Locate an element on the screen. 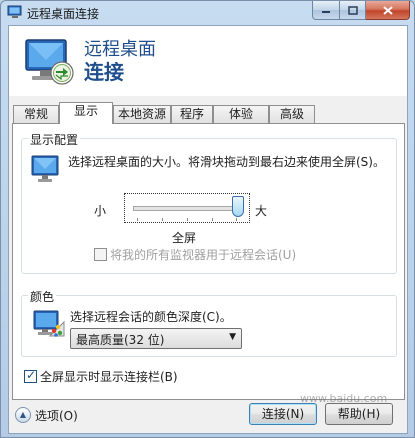 This screenshot has height=438, width=415. options-label: 选项(O) is located at coordinates (56, 415).